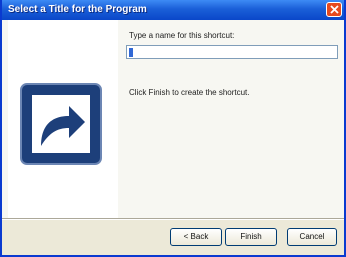 The height and width of the screenshot is (257, 346). Describe the element at coordinates (173, 219) in the screenshot. I see `footer-divider` at that location.